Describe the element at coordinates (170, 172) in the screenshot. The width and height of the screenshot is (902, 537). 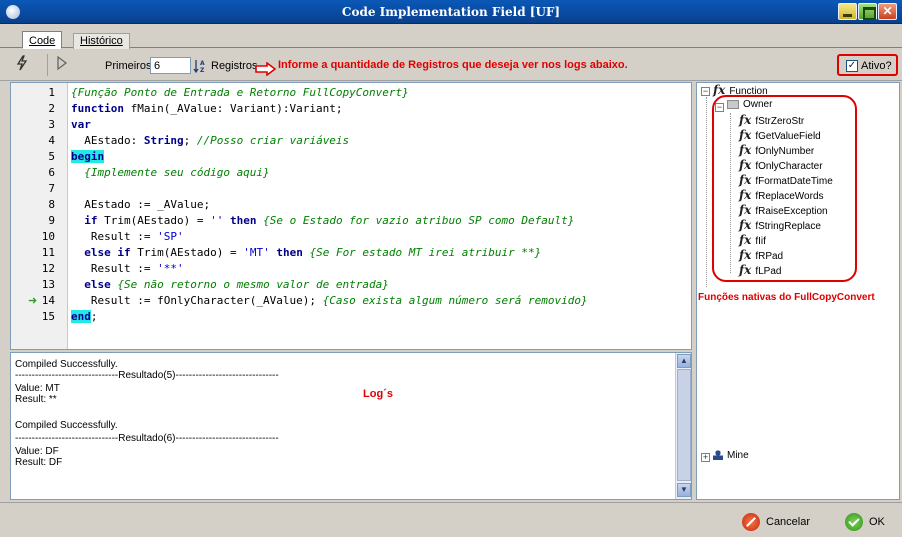
I see `code-line: {Implemente seu código aqui}` at that location.